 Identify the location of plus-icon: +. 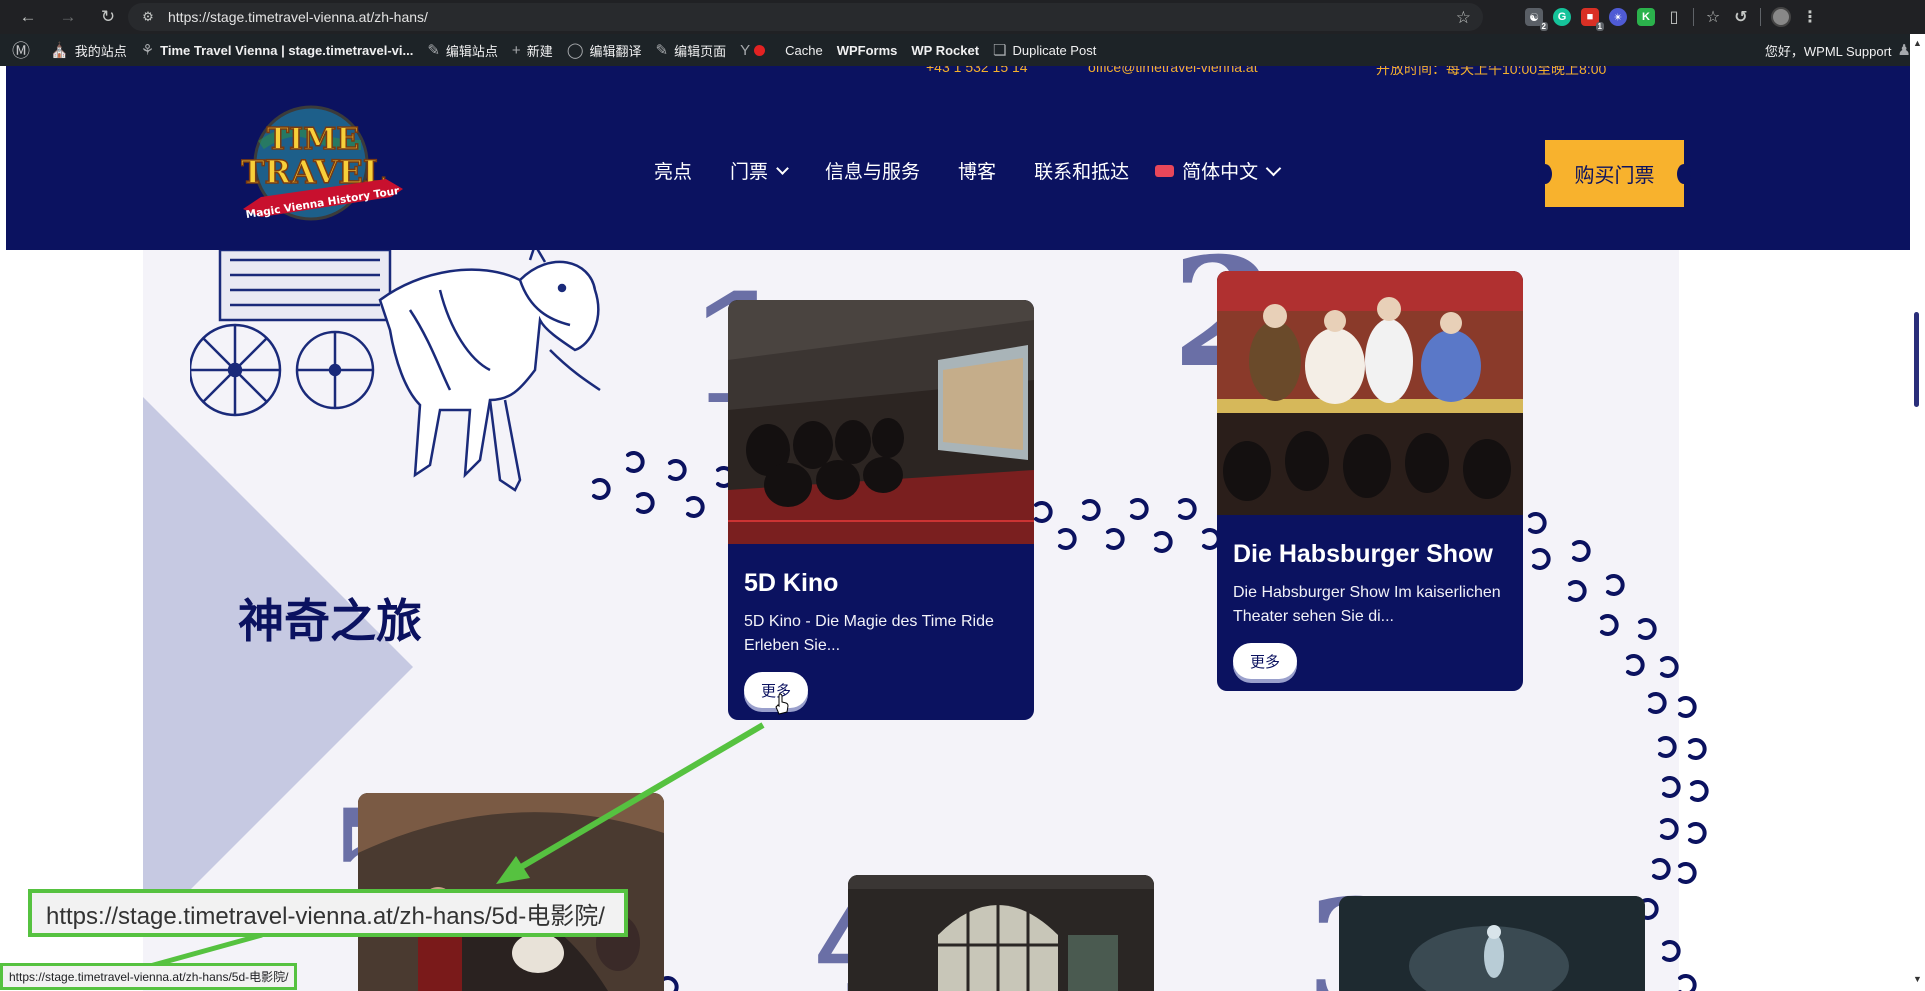
(516, 50).